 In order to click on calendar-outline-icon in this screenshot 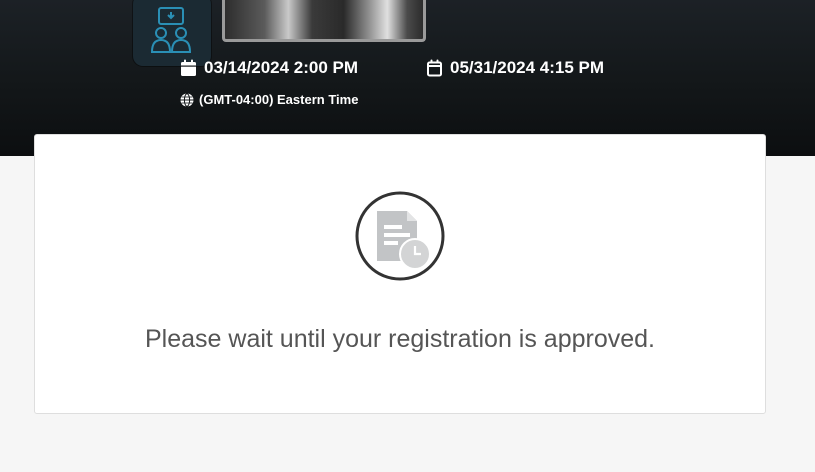, I will do `click(434, 68)`.